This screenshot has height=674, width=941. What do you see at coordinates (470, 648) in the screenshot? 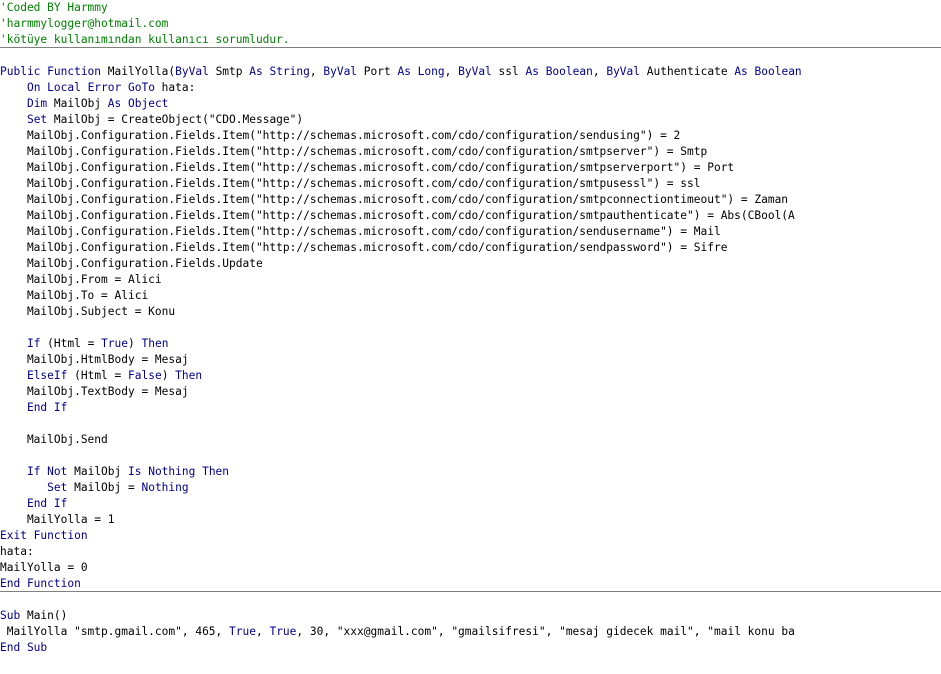
I see `code-line: End Sub` at bounding box center [470, 648].